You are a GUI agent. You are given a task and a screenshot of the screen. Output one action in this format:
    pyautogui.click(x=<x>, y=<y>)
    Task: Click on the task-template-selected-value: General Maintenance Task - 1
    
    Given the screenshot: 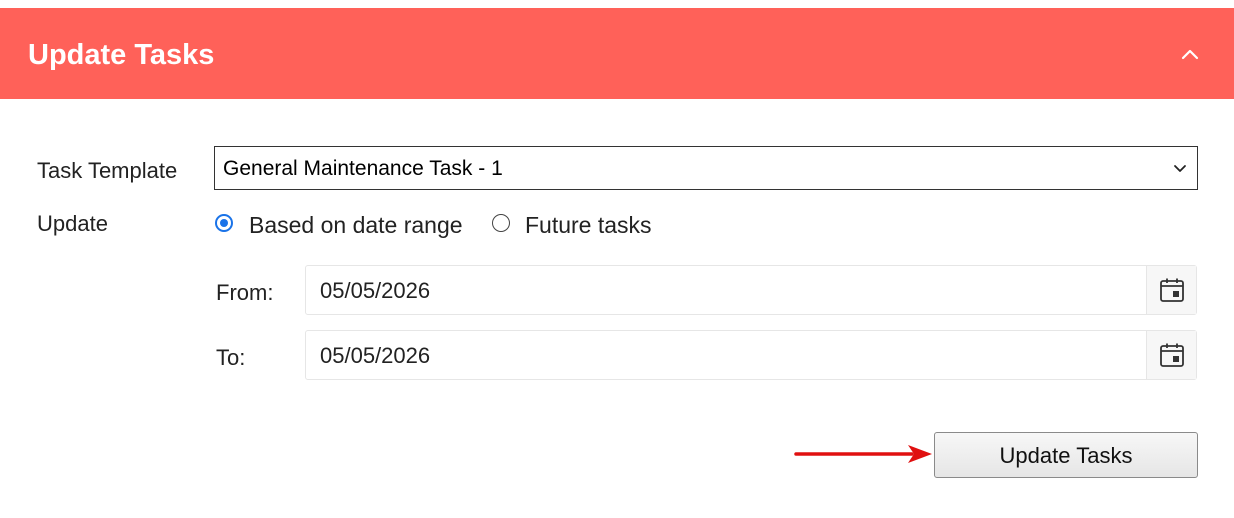 What is the action you would take?
    pyautogui.click(x=363, y=168)
    